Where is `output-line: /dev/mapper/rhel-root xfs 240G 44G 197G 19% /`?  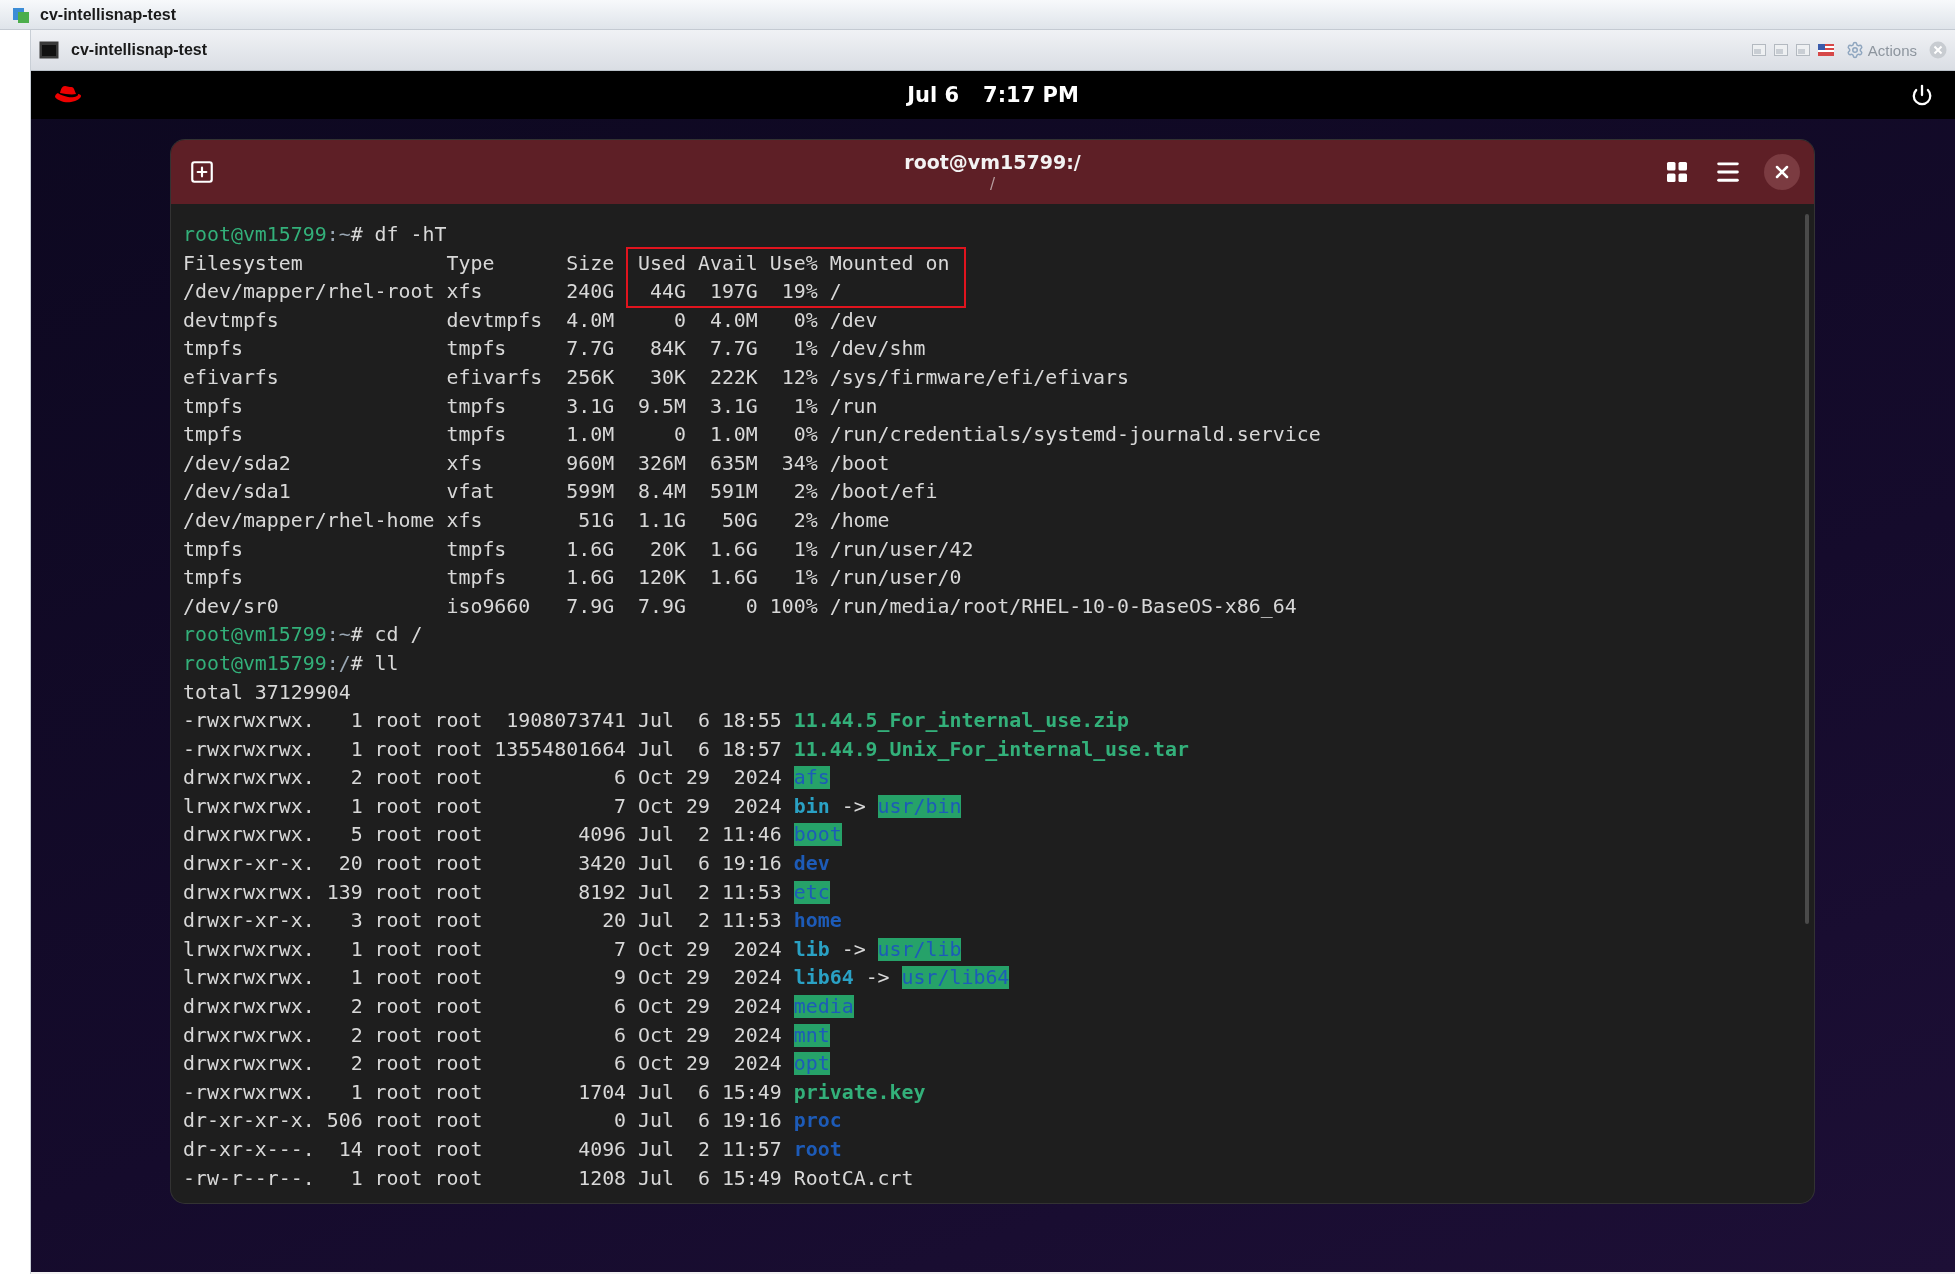
output-line: /dev/mapper/rhel-root xfs 240G 44G 197G 19% / is located at coordinates (512, 292).